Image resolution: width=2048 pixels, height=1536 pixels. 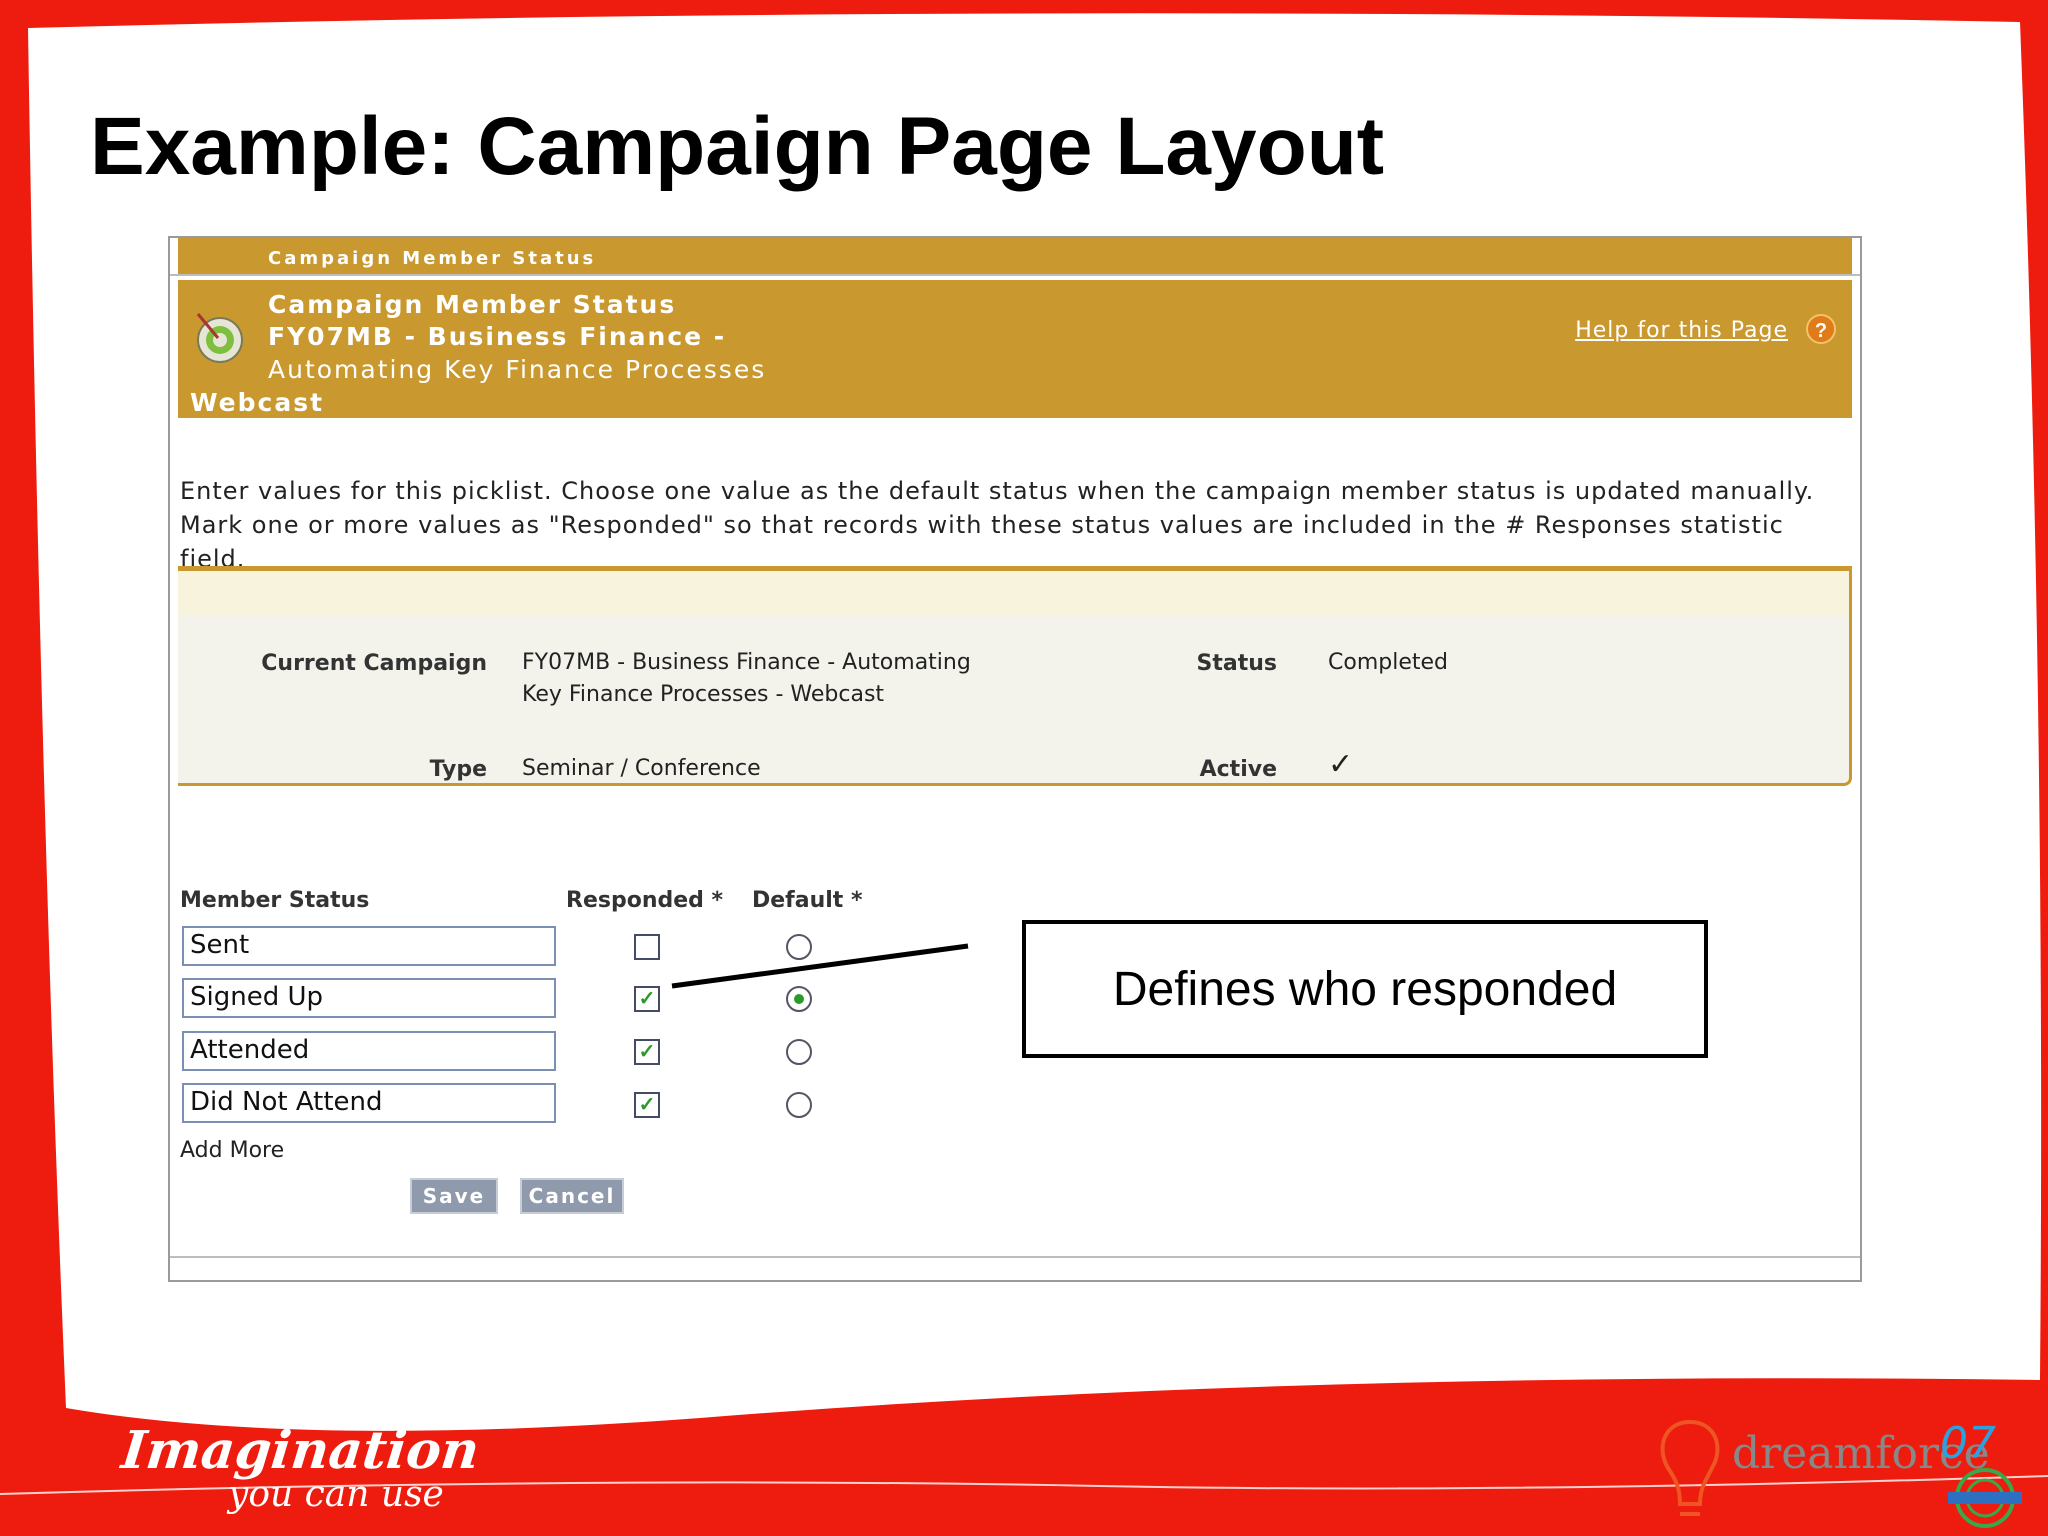 What do you see at coordinates (458, 769) in the screenshot?
I see `type-label: Type` at bounding box center [458, 769].